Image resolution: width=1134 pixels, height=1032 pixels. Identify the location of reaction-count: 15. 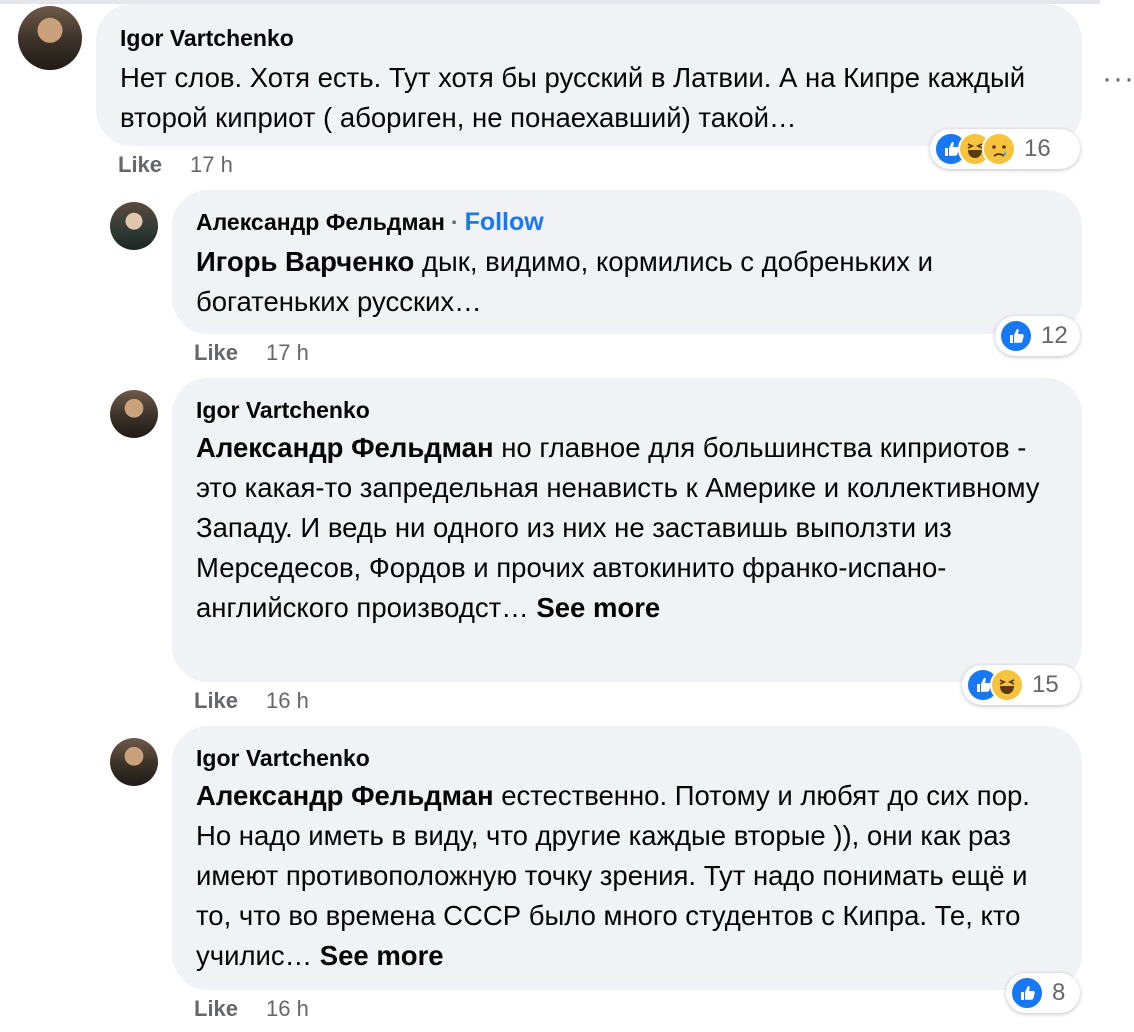
(1045, 684).